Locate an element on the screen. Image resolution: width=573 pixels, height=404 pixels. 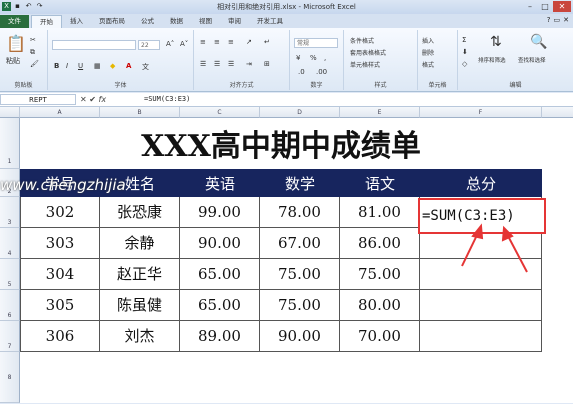
annotation-arrows is located at coordinates (494, 248).